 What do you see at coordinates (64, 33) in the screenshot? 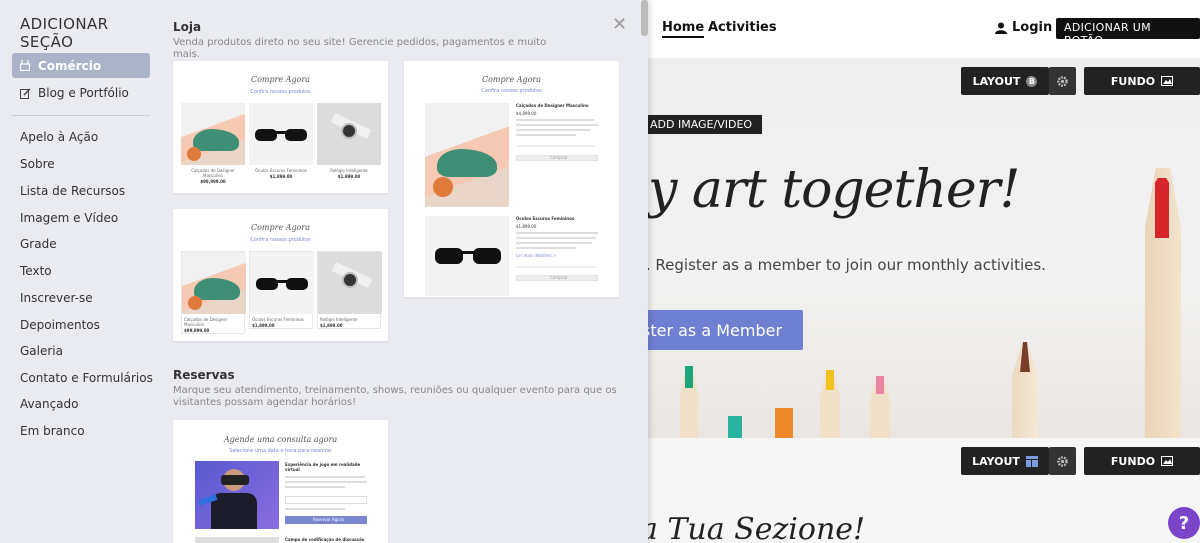
I see `panel-title: ADICIONAR SEÇÃO` at bounding box center [64, 33].